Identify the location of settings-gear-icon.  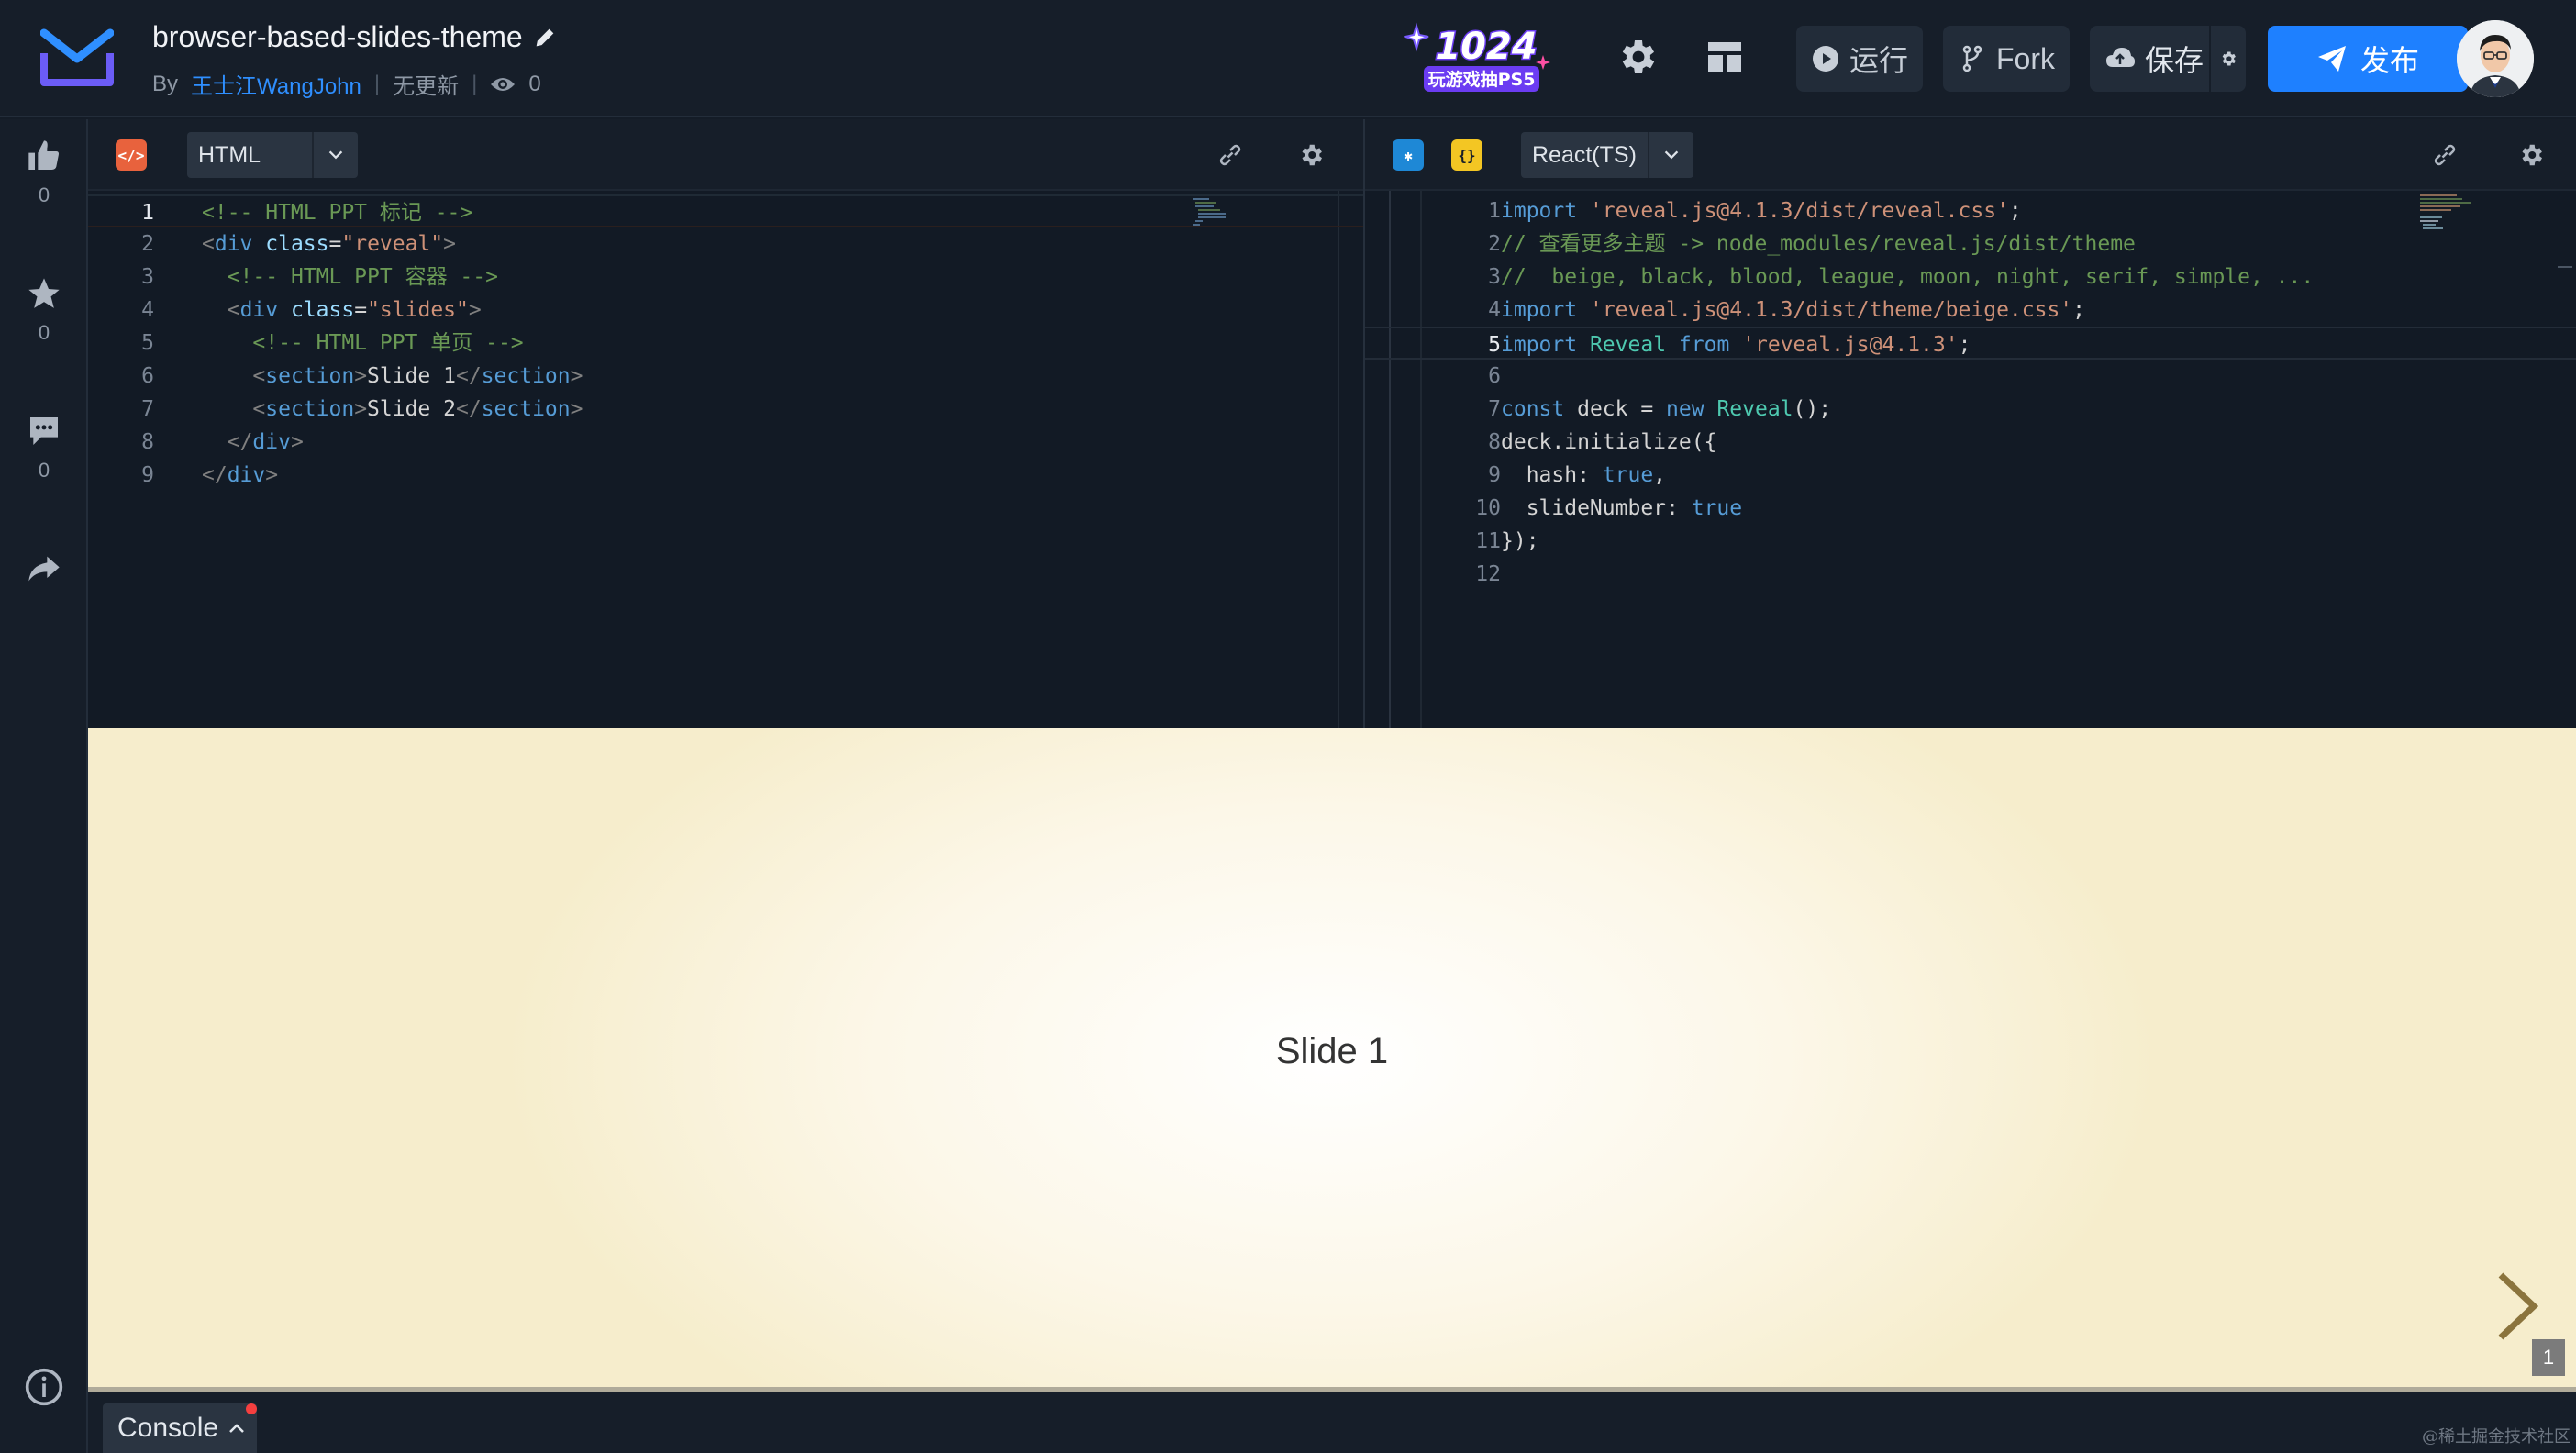
(1637, 57).